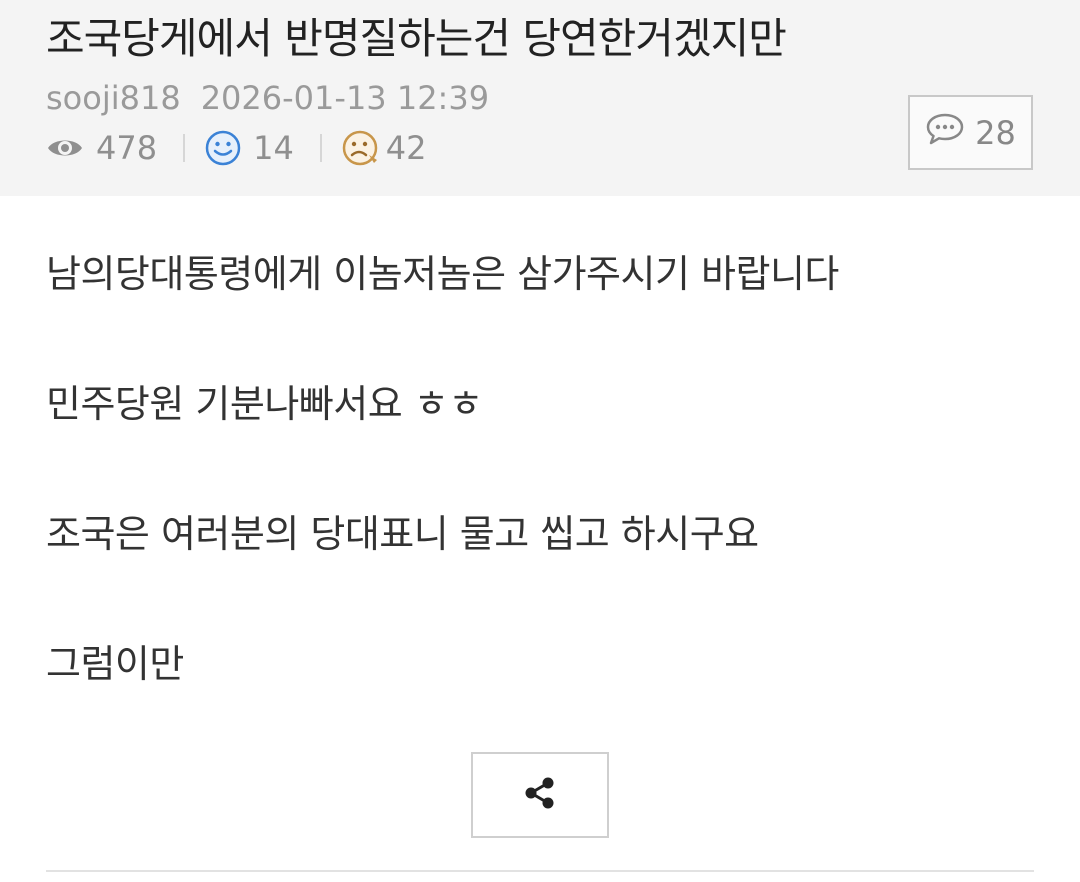 The height and width of the screenshot is (882, 1080). What do you see at coordinates (249, 148) in the screenshot?
I see `like-button: 14` at bounding box center [249, 148].